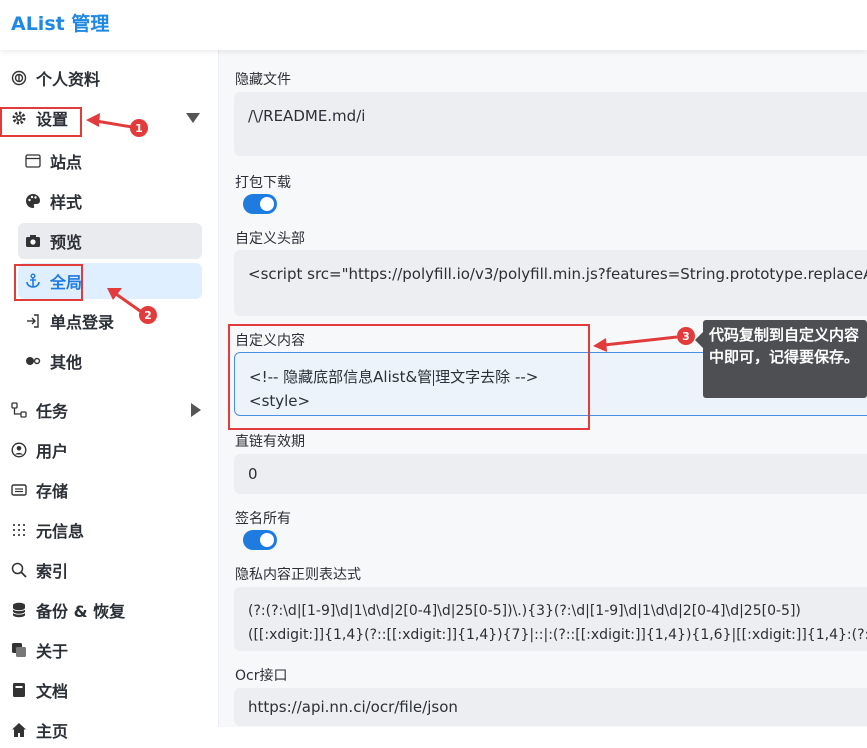 Image resolution: width=867 pixels, height=748 pixels. I want to click on link-expiration-label: 直链有效期, so click(270, 442).